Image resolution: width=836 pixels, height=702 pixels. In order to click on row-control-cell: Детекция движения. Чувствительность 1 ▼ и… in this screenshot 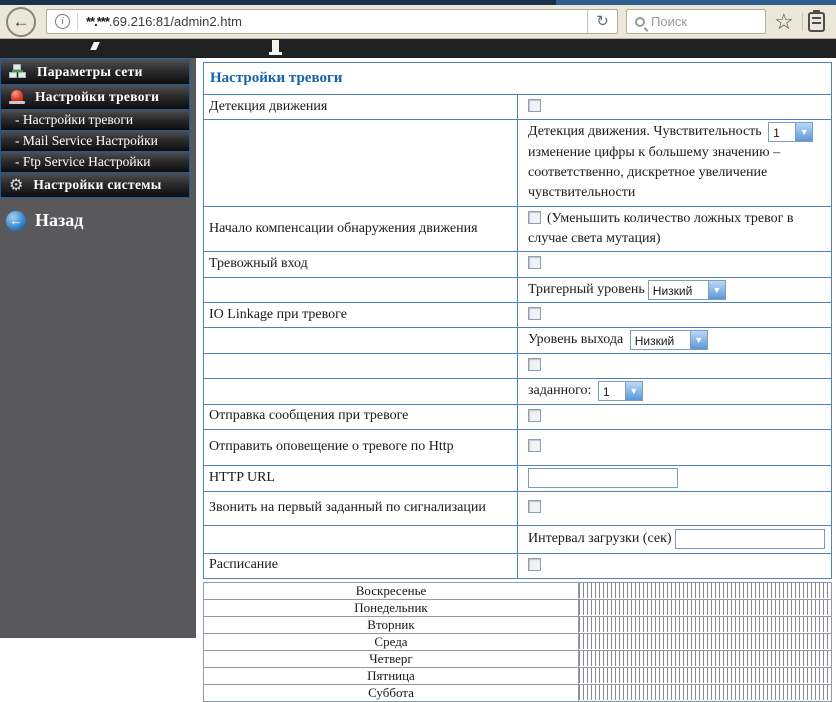, I will do `click(674, 163)`.